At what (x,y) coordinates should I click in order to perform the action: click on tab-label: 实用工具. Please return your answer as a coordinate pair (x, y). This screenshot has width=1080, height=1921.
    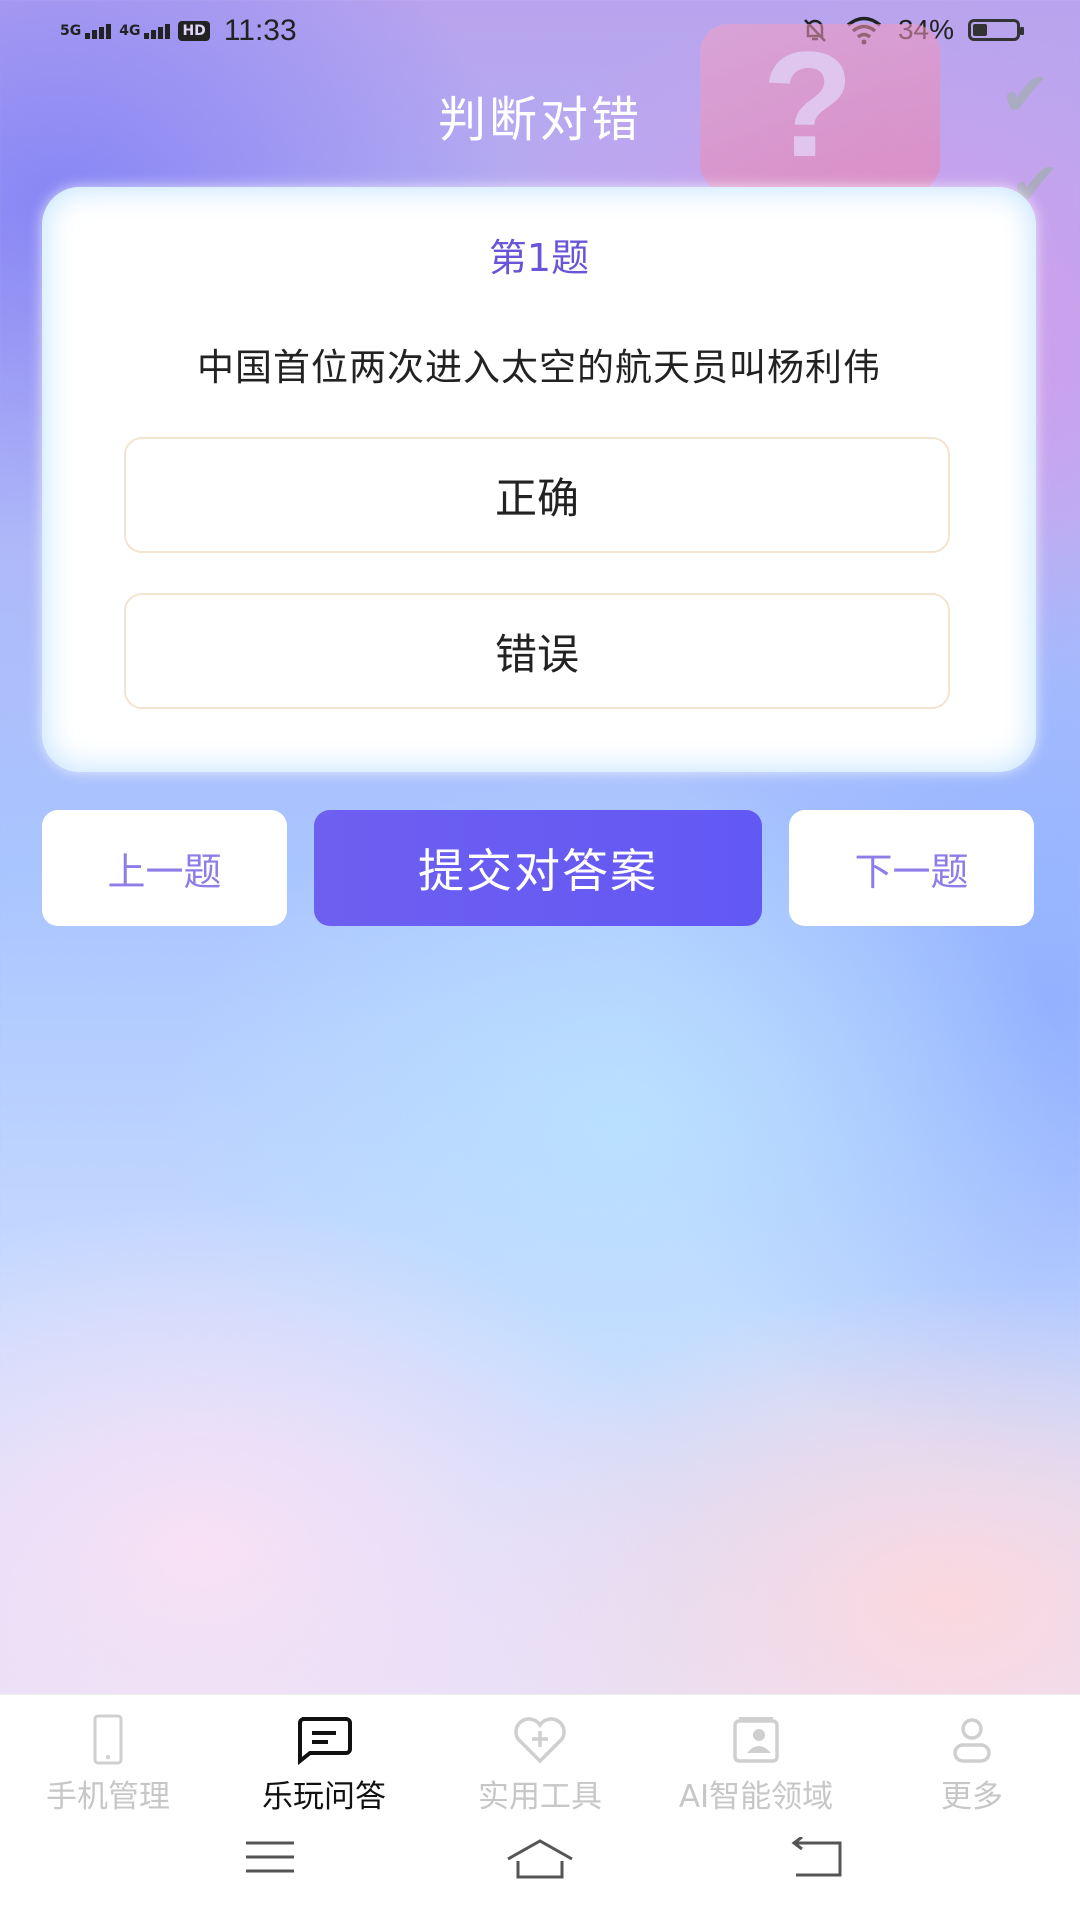
    Looking at the image, I should click on (540, 1797).